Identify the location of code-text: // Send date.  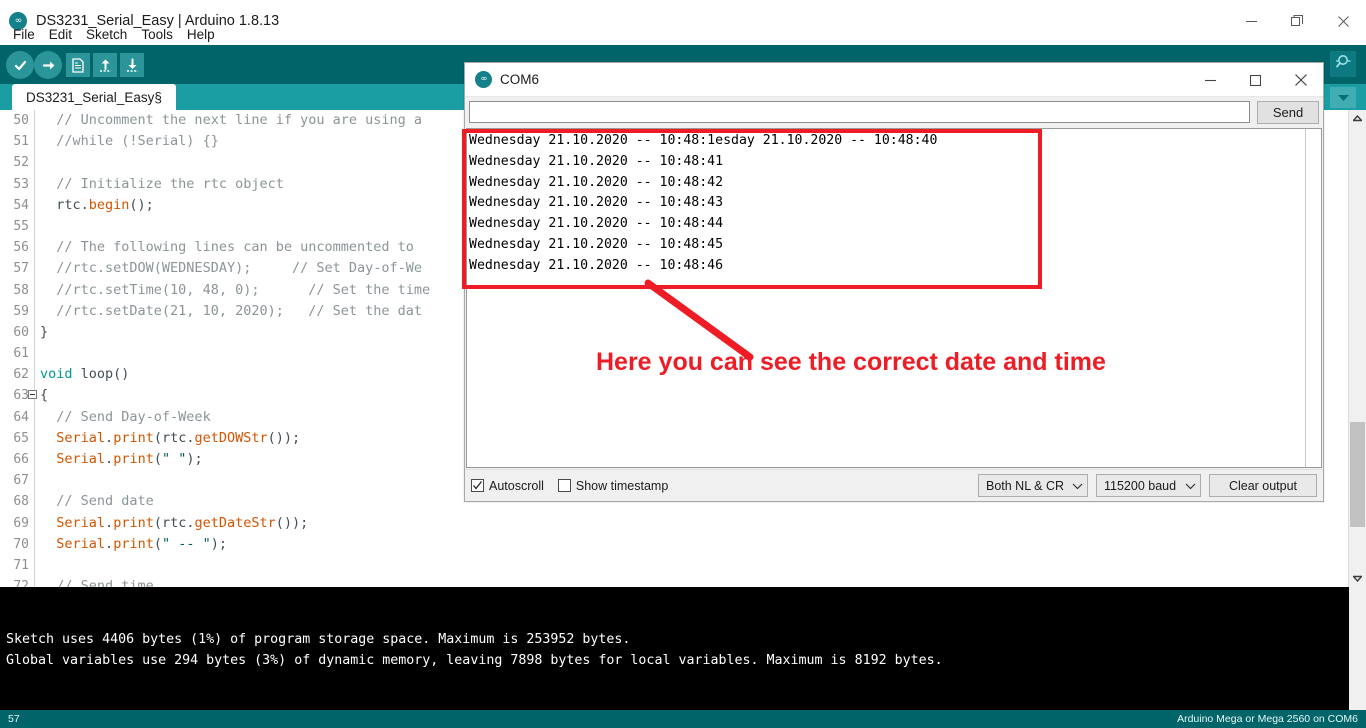
(105, 501).